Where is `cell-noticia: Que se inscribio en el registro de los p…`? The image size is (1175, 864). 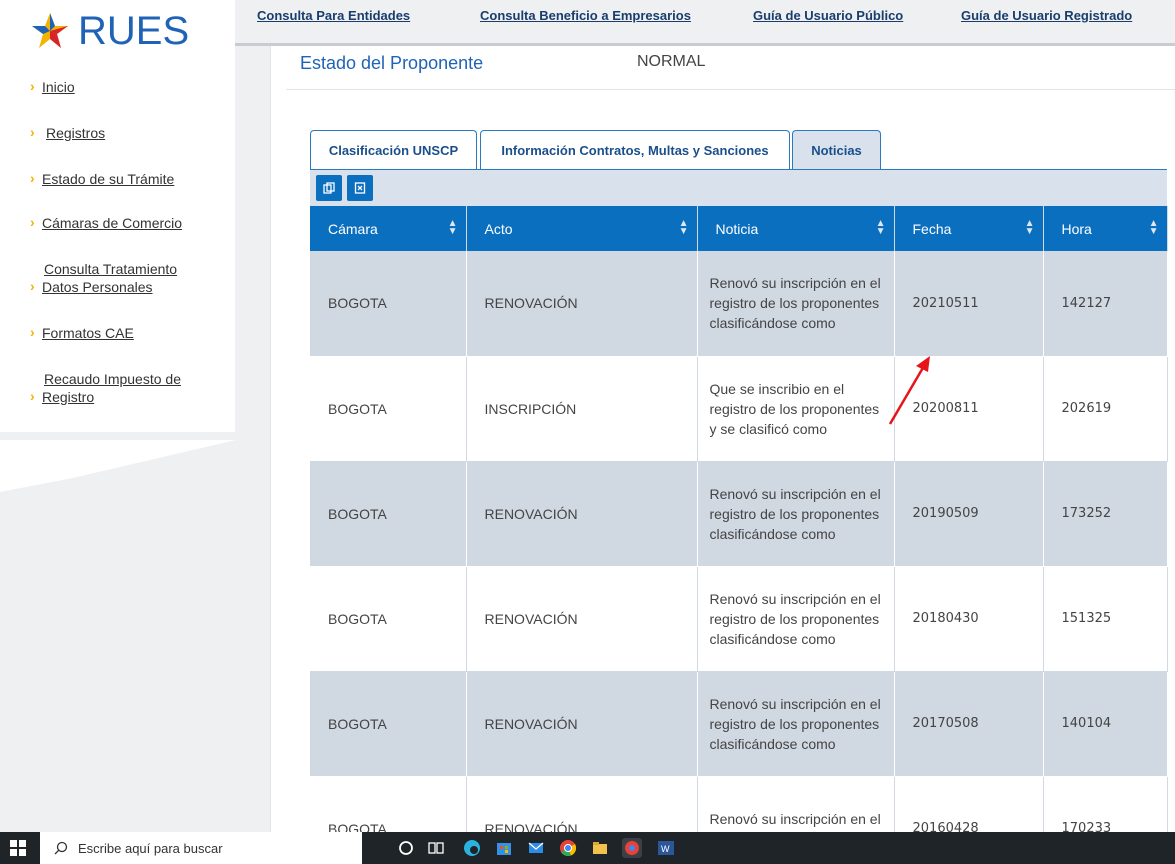 cell-noticia: Que se inscribio en el registro de los p… is located at coordinates (796, 409).